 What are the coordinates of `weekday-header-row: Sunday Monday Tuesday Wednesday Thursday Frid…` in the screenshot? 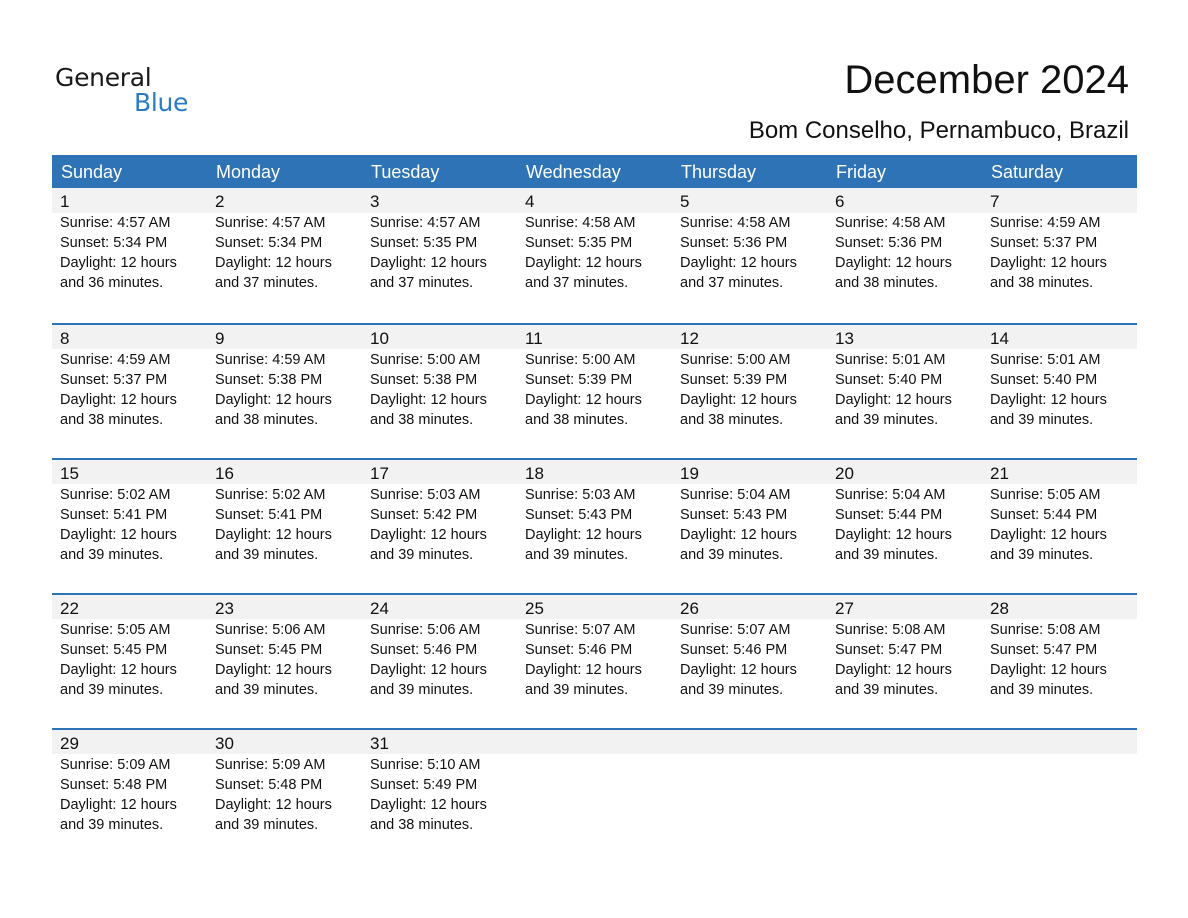 It's located at (594, 171).